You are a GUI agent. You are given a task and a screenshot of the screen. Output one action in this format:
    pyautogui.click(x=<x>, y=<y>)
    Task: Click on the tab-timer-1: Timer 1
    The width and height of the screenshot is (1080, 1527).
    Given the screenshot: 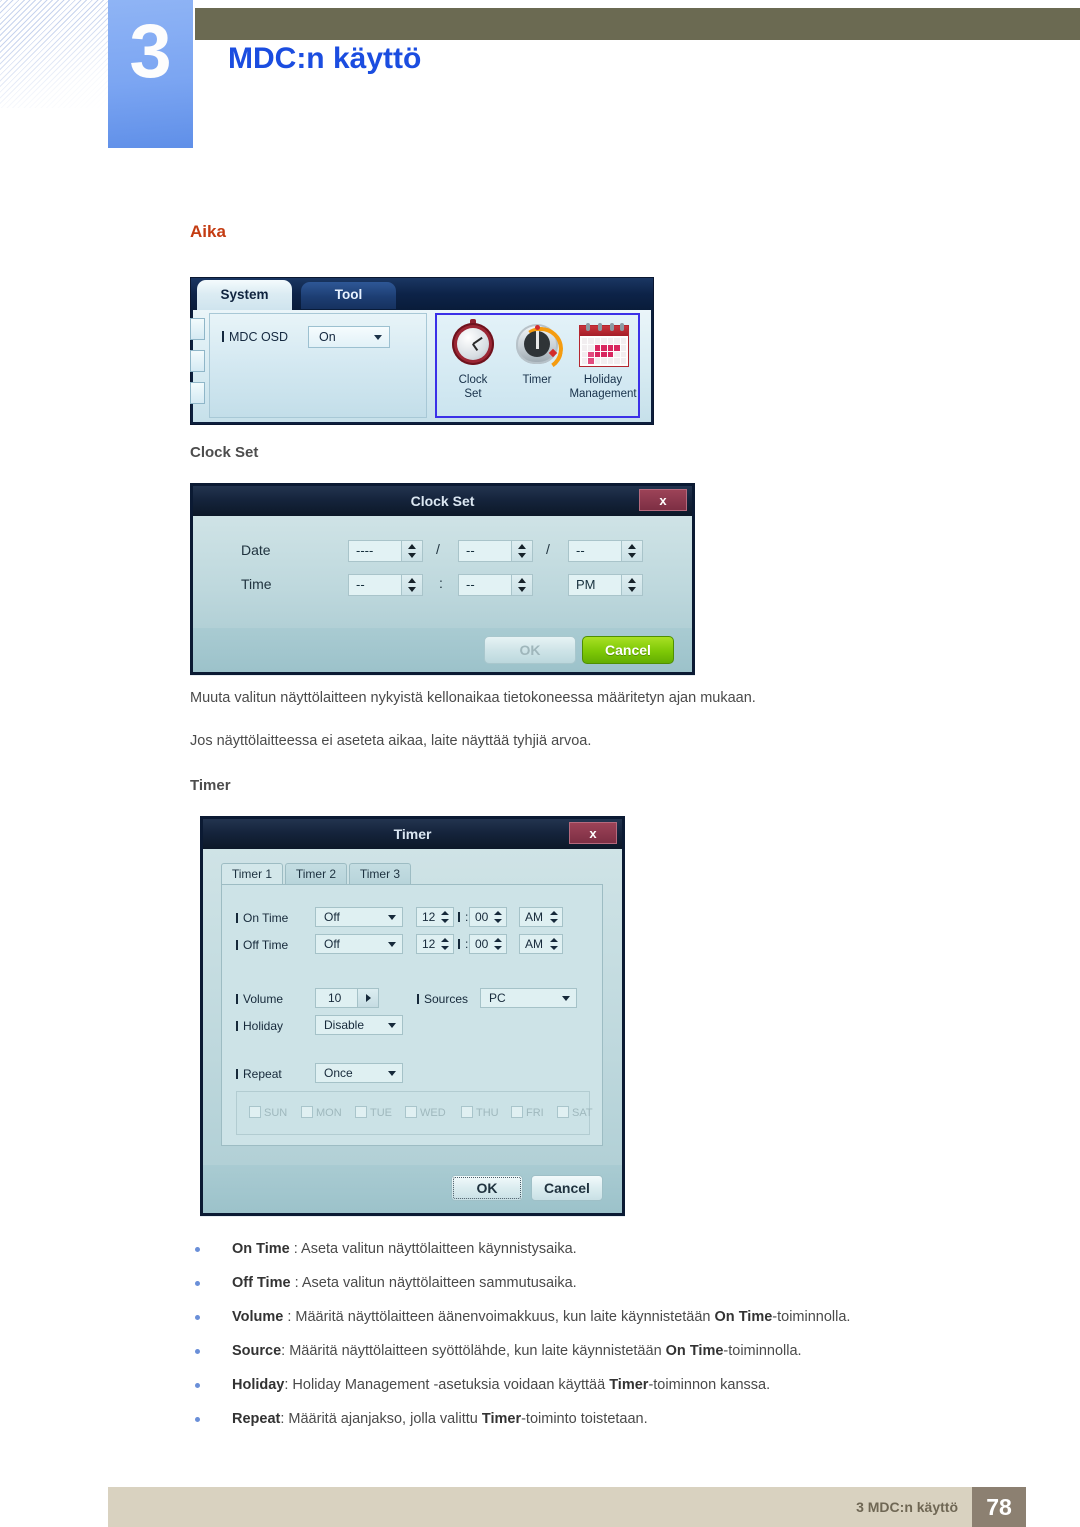 What is the action you would take?
    pyautogui.click(x=252, y=874)
    